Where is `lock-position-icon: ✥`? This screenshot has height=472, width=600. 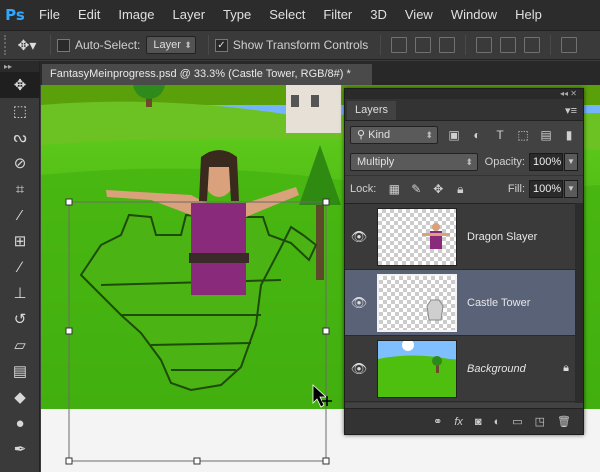 lock-position-icon: ✥ is located at coordinates (438, 189).